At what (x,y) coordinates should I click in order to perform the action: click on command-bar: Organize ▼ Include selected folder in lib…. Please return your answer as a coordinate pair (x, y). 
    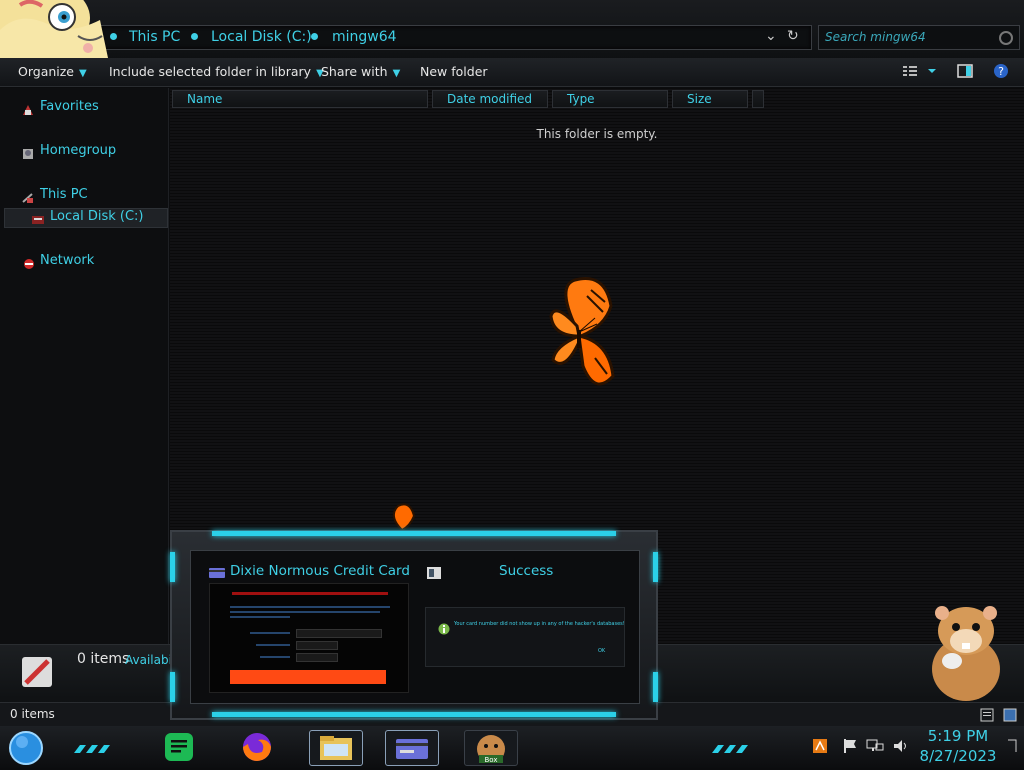
    Looking at the image, I should click on (512, 72).